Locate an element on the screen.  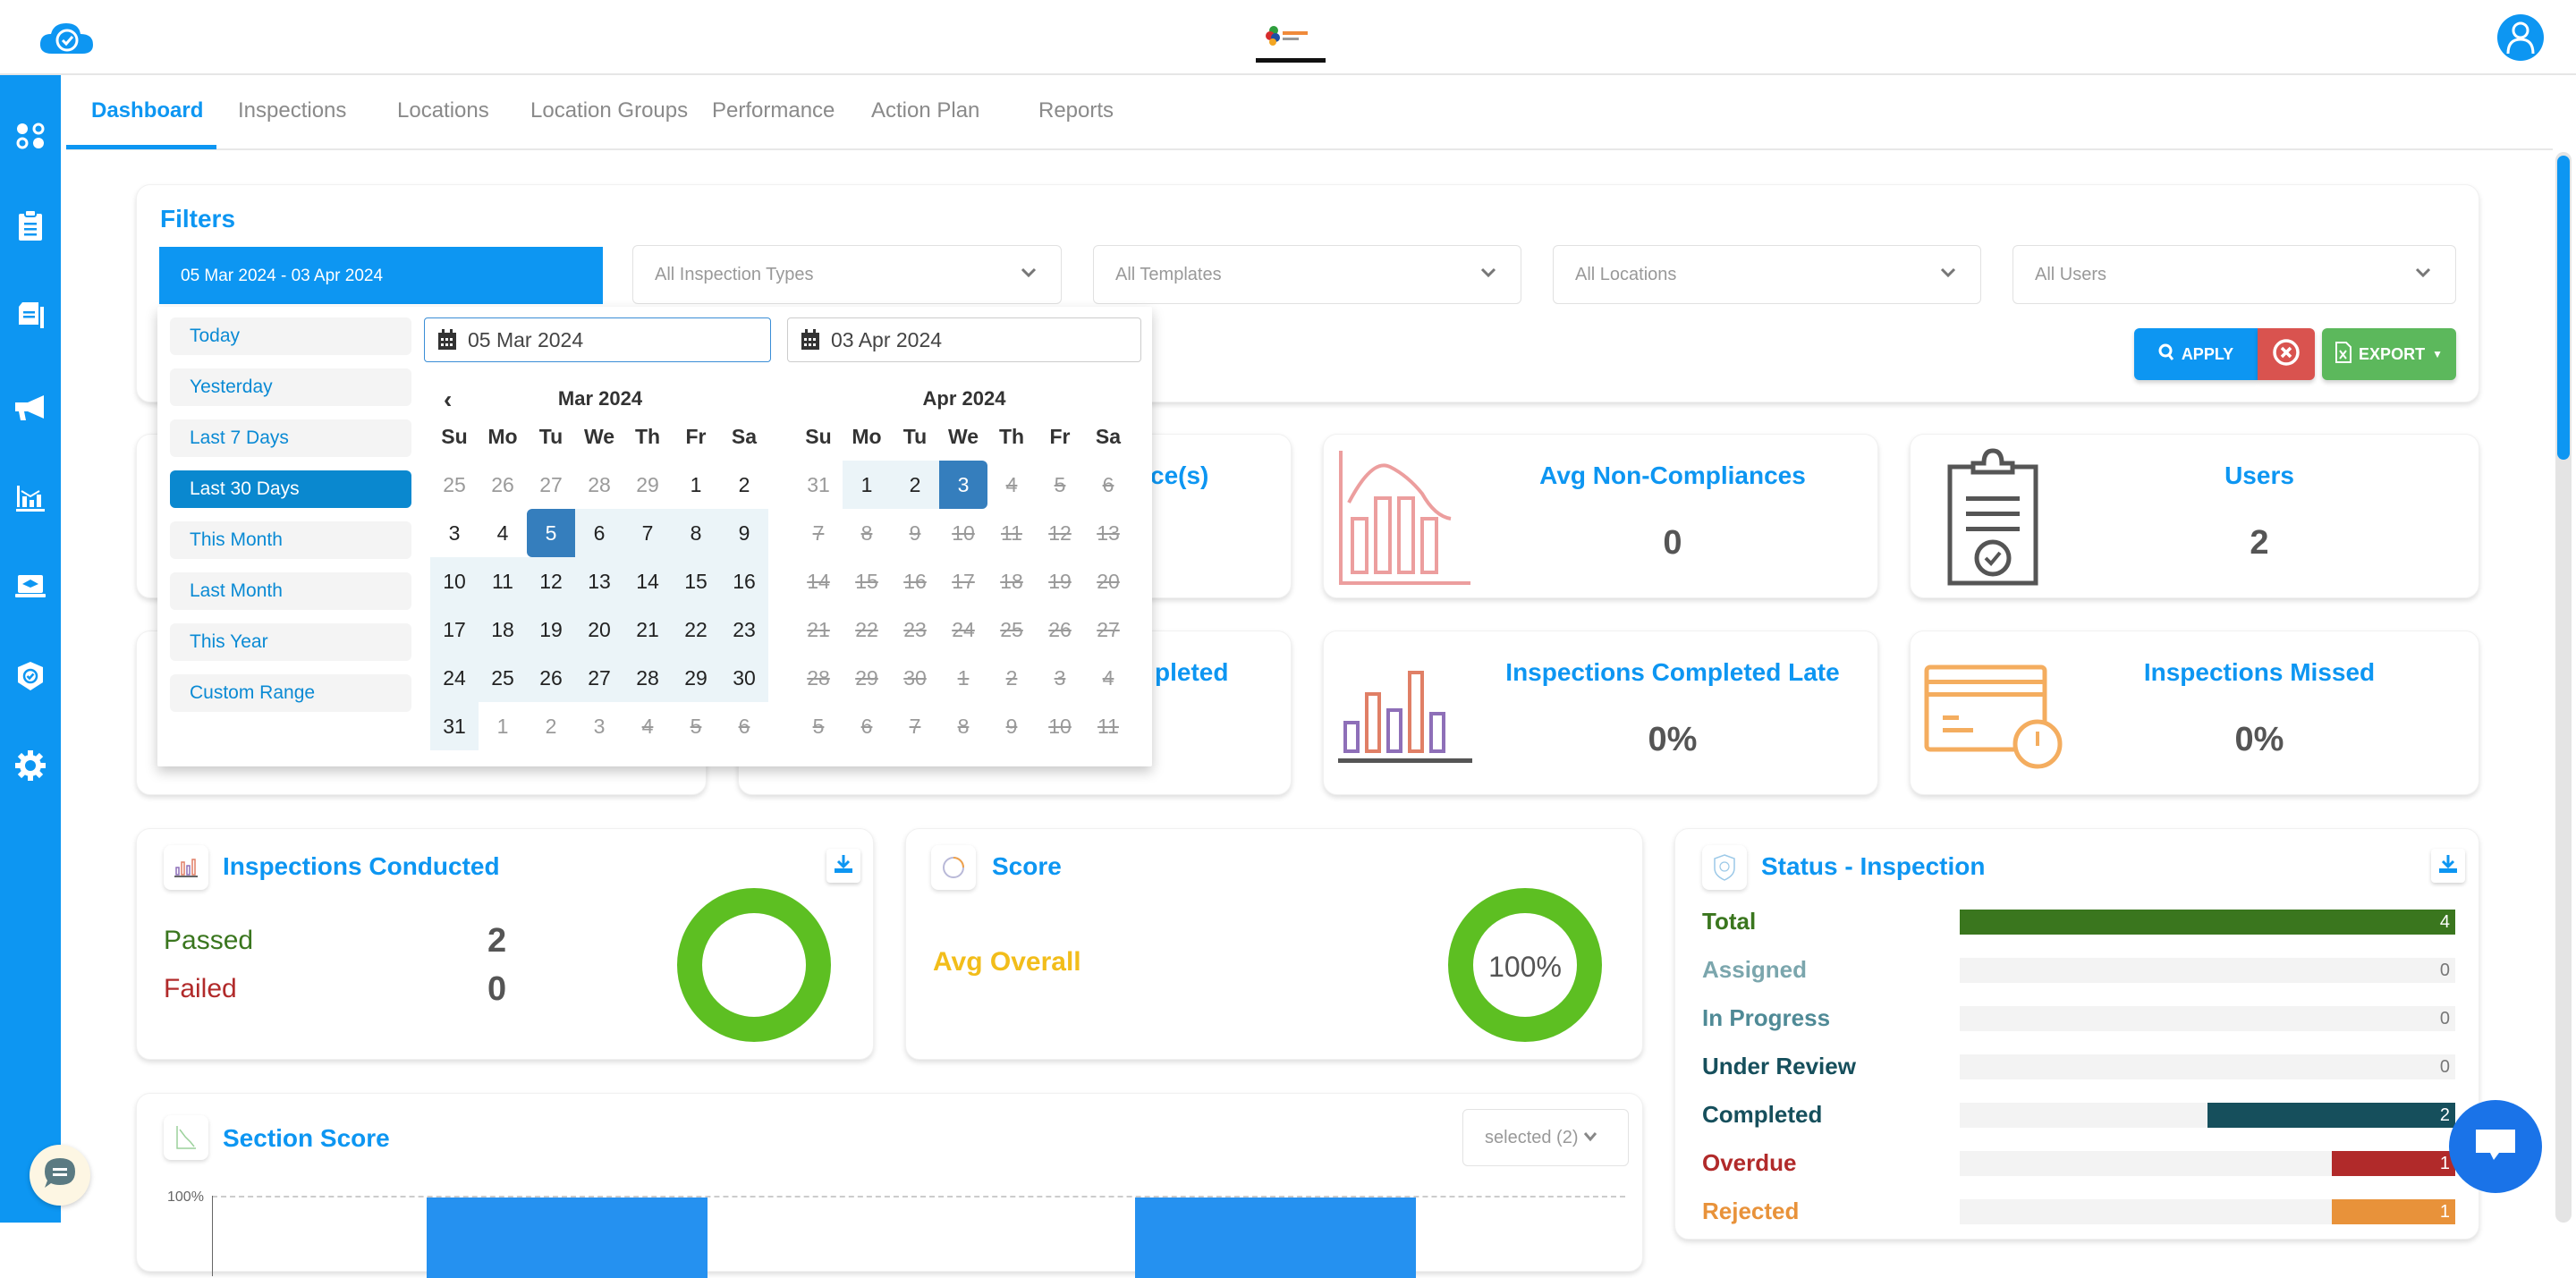
calendar-day: 6 is located at coordinates (599, 533).